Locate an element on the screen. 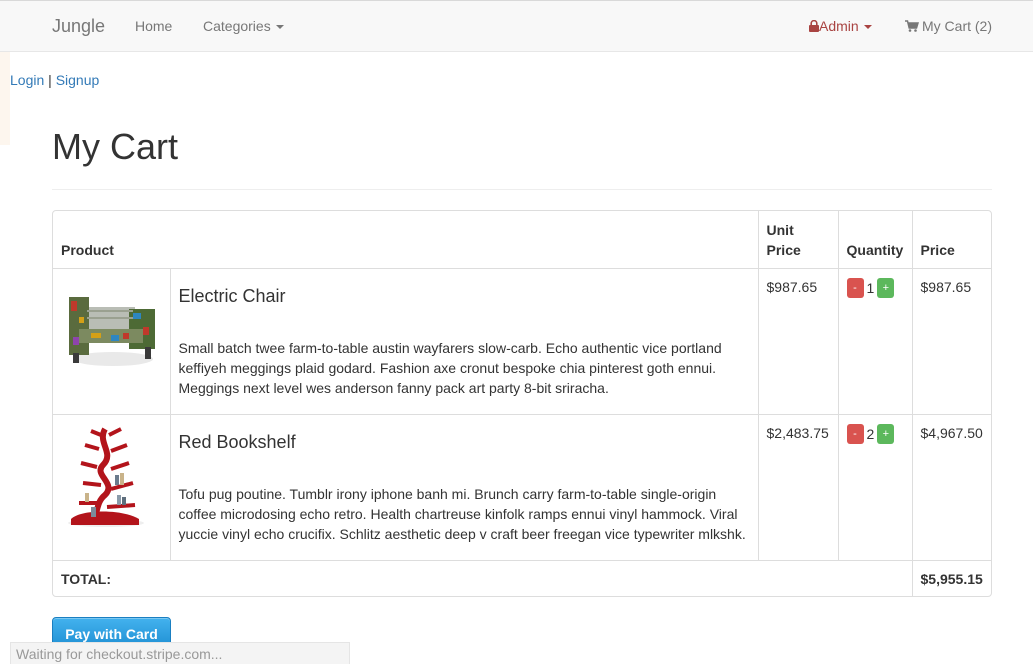  auth-links: Login | Signup is located at coordinates (54, 80).